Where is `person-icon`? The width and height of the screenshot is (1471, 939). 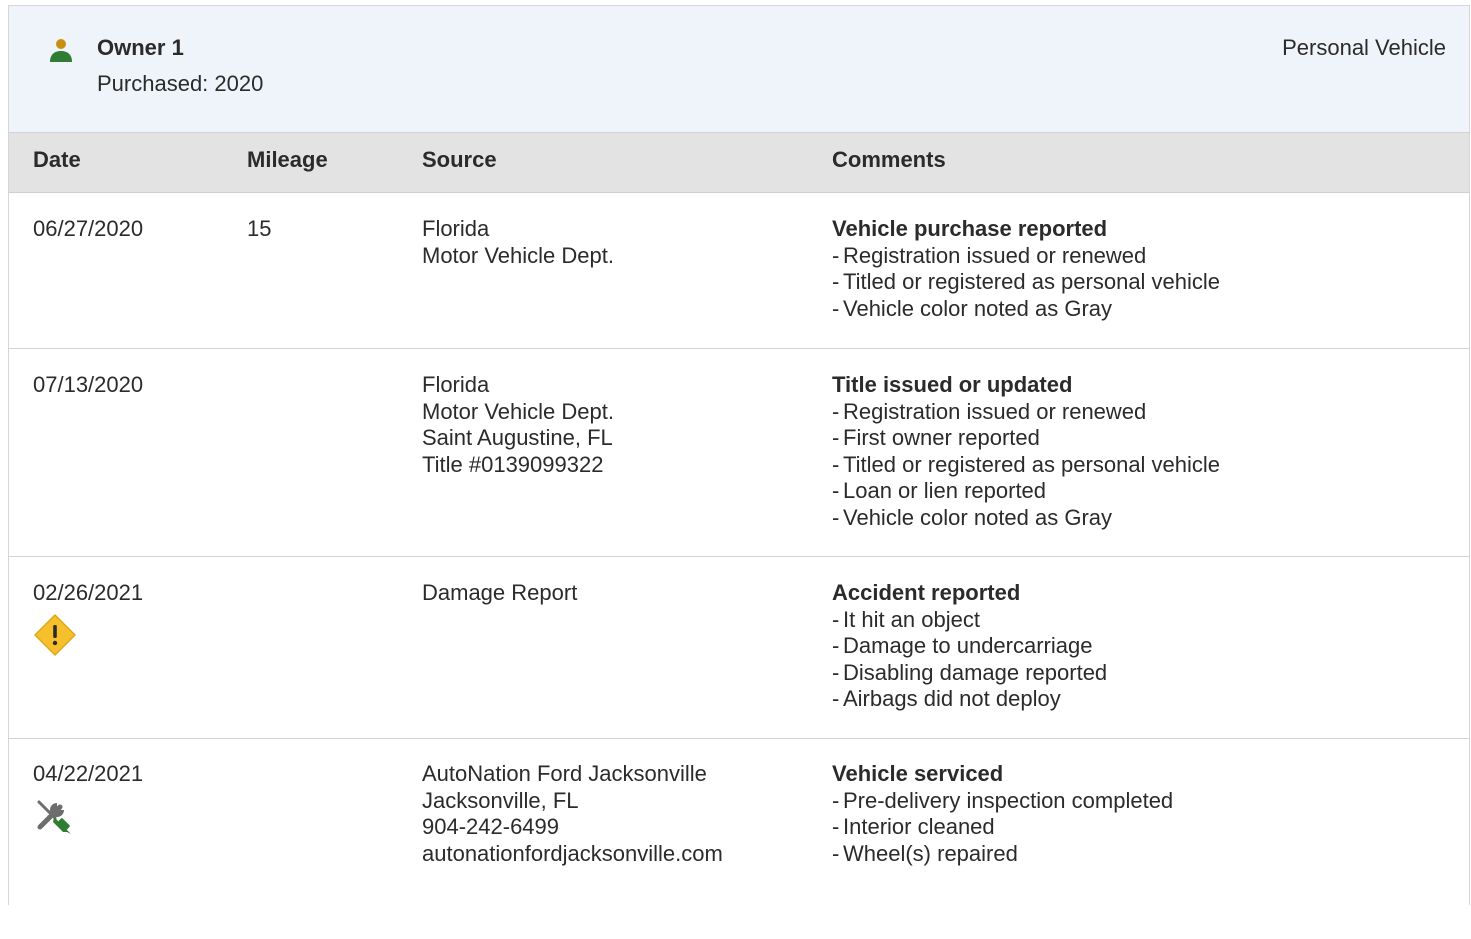 person-icon is located at coordinates (61, 50).